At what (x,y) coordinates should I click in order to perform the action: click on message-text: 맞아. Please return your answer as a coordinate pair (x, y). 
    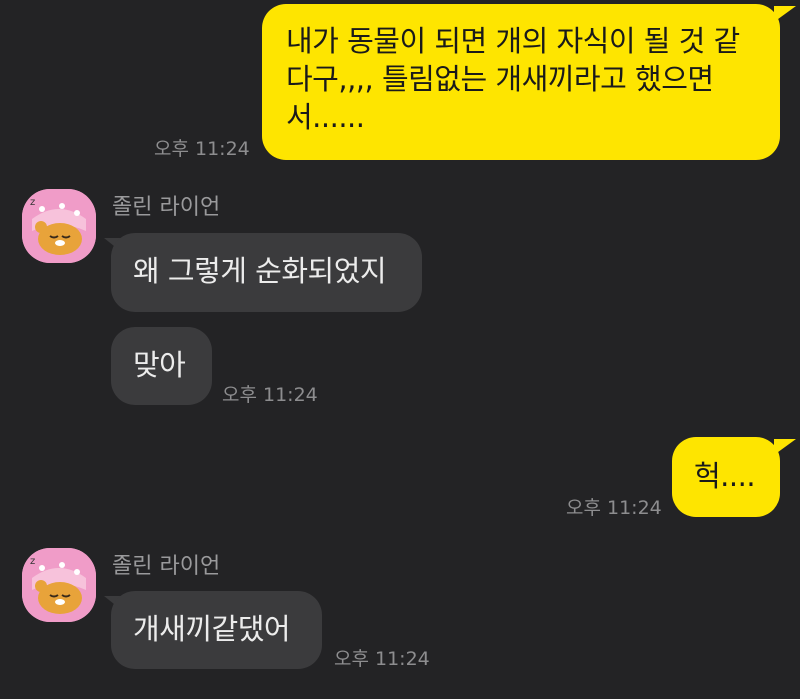
    Looking at the image, I should click on (159, 365).